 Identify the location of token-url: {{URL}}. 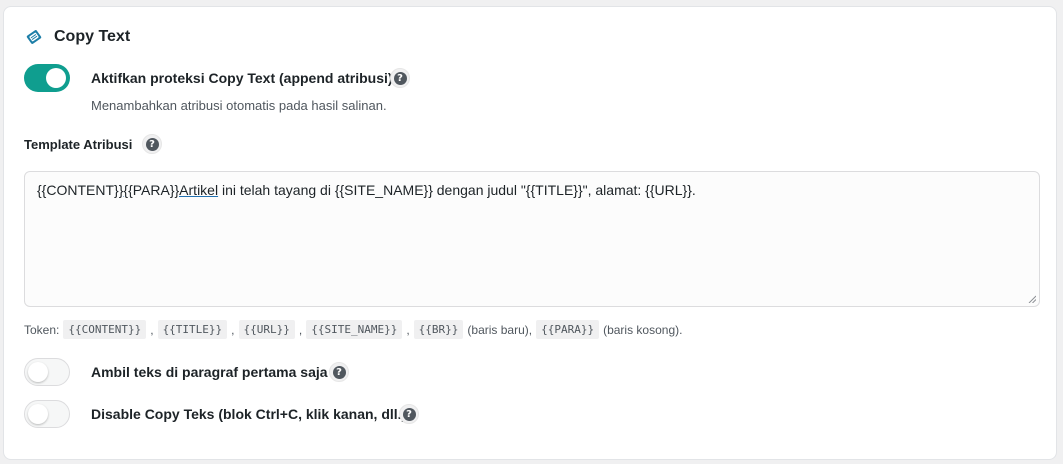
(266, 329).